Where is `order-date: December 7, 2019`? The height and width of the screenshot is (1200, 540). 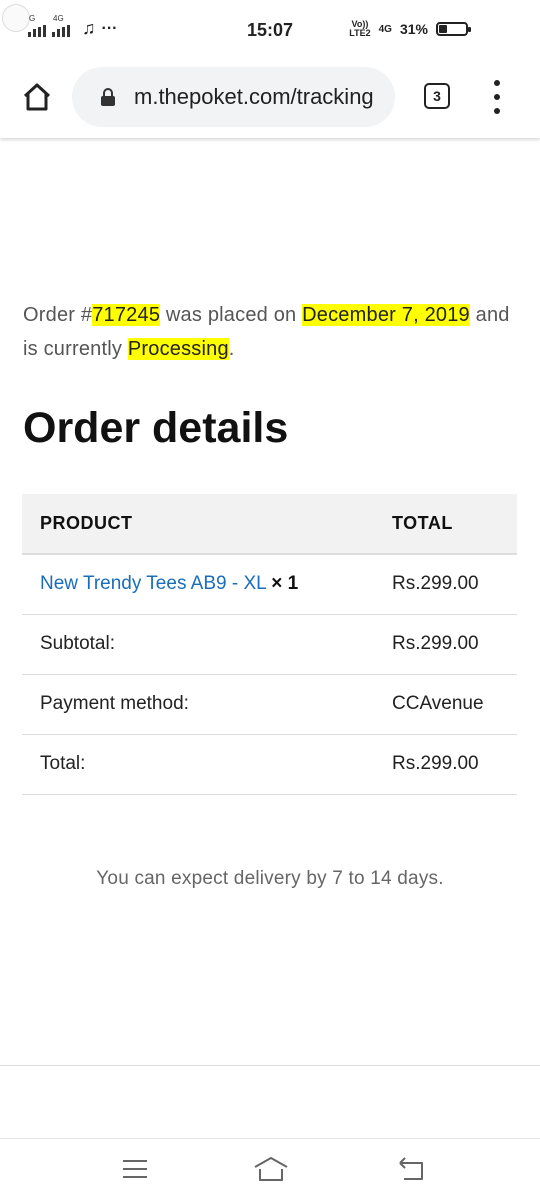 order-date: December 7, 2019 is located at coordinates (386, 315).